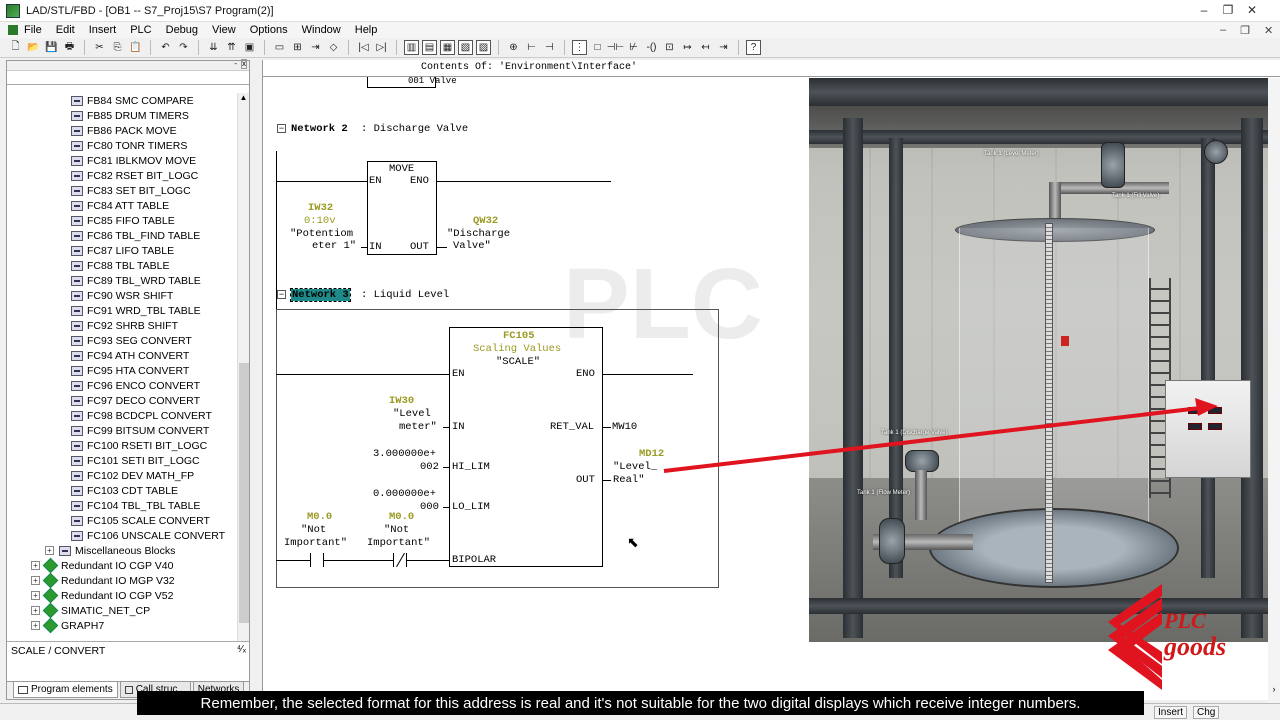 This screenshot has width=1280, height=720. I want to click on cut-icon: ✂, so click(99, 47).